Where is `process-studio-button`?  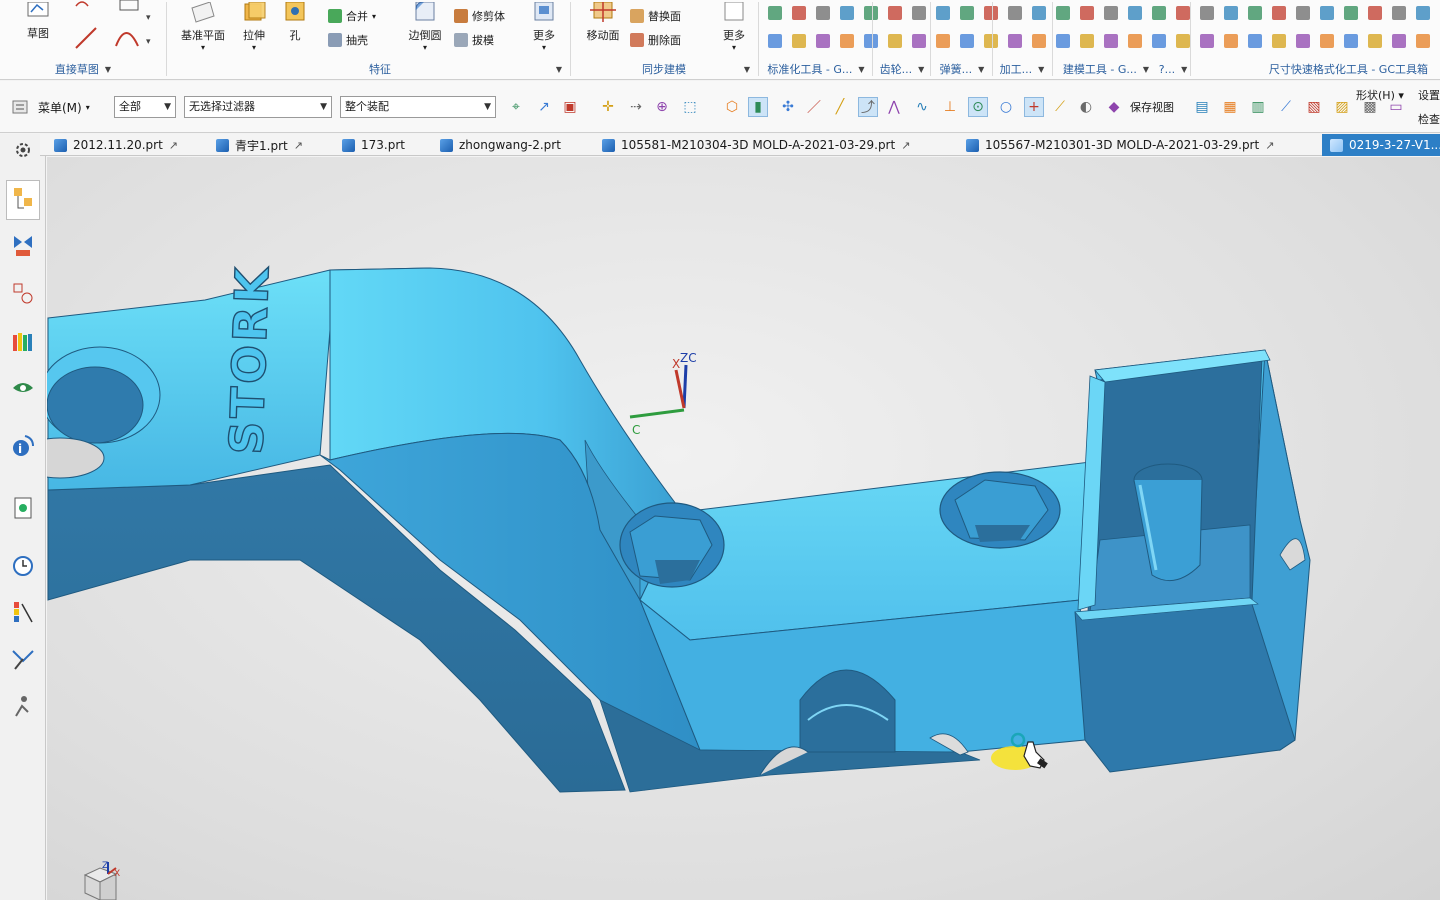
process-studio-button is located at coordinates (23, 660).